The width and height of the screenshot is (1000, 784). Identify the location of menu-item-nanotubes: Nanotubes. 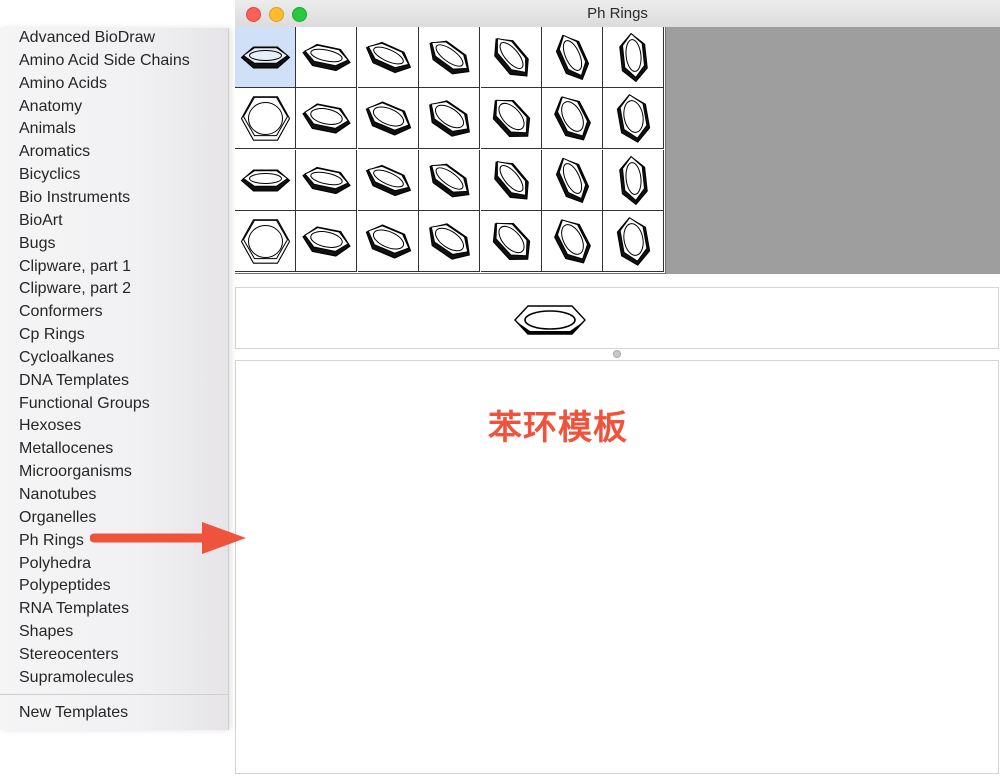
(57, 495).